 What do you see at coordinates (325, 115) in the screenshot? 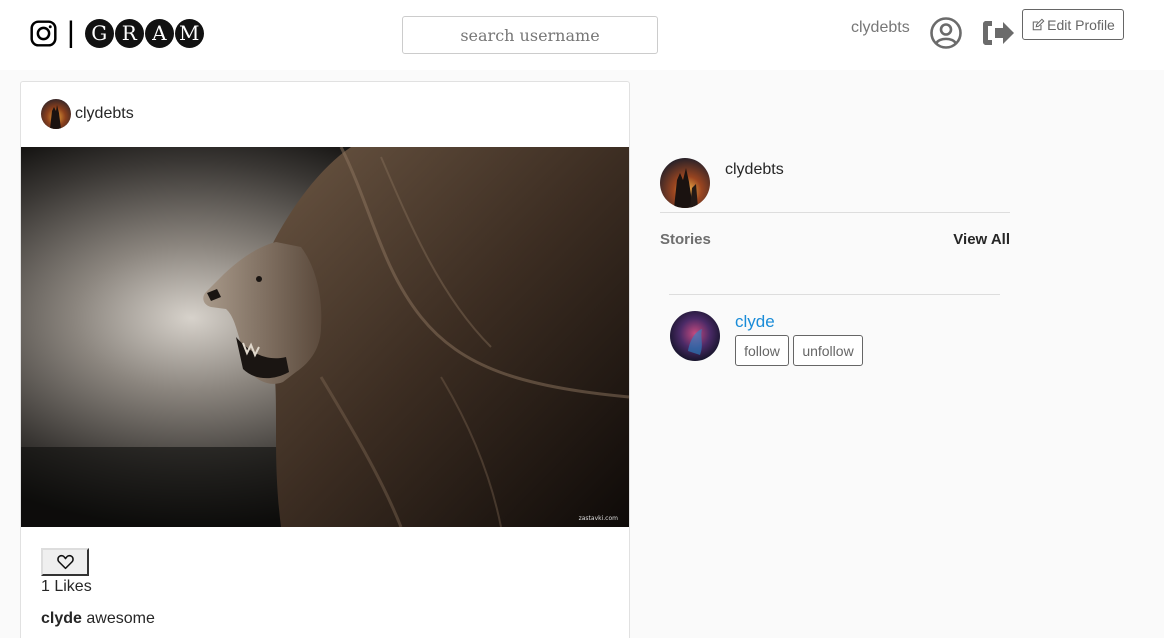
I see `post-header: clydebts` at bounding box center [325, 115].